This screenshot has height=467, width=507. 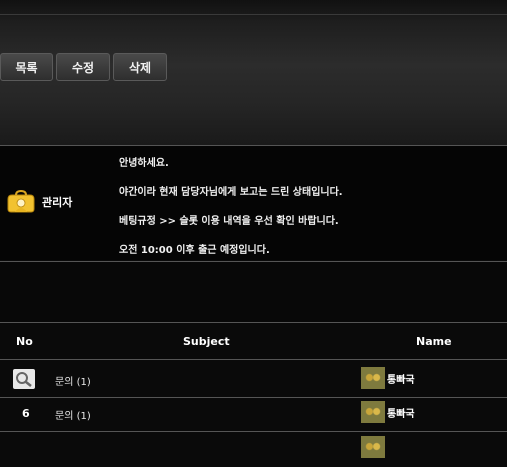 I want to click on table-row, so click(x=253, y=450).